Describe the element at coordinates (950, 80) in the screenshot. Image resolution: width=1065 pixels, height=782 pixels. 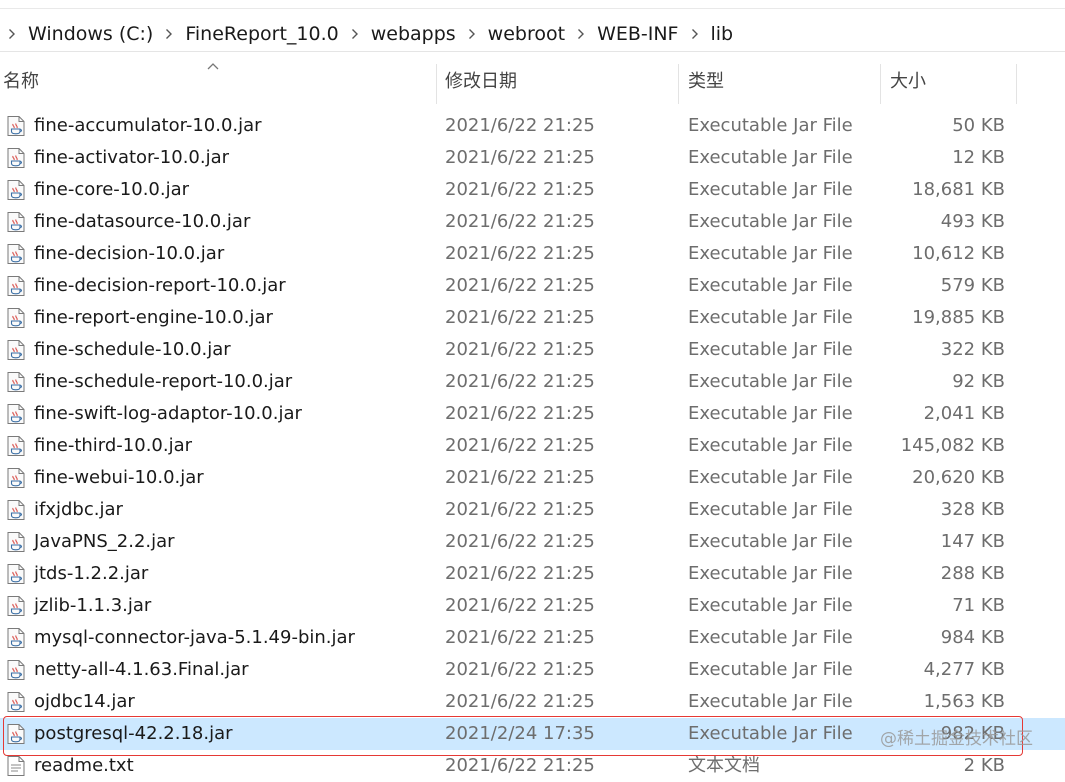
I see `column-header-size: 大小` at that location.